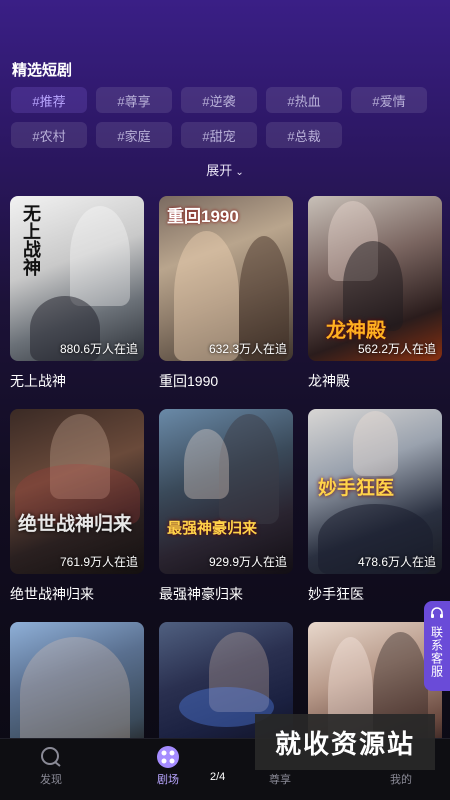  Describe the element at coordinates (226, 278) in the screenshot. I see `drama-poster: 重回1990 632.3万人在追` at that location.